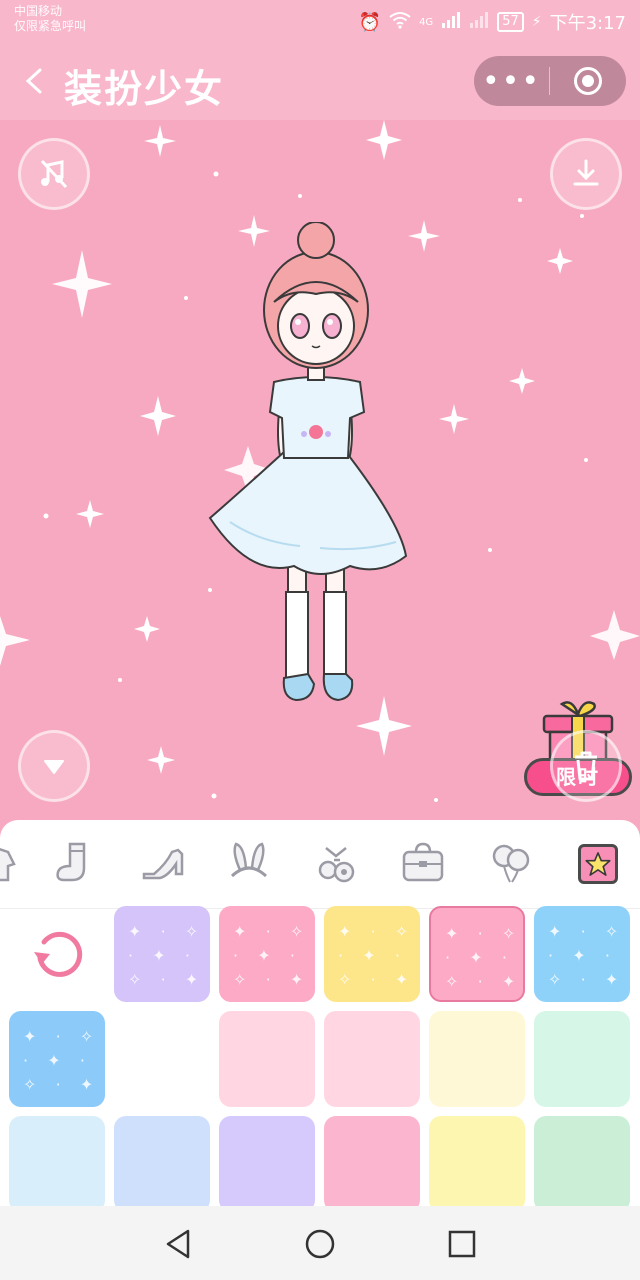  Describe the element at coordinates (400, 22) in the screenshot. I see `wifi-icon` at that location.